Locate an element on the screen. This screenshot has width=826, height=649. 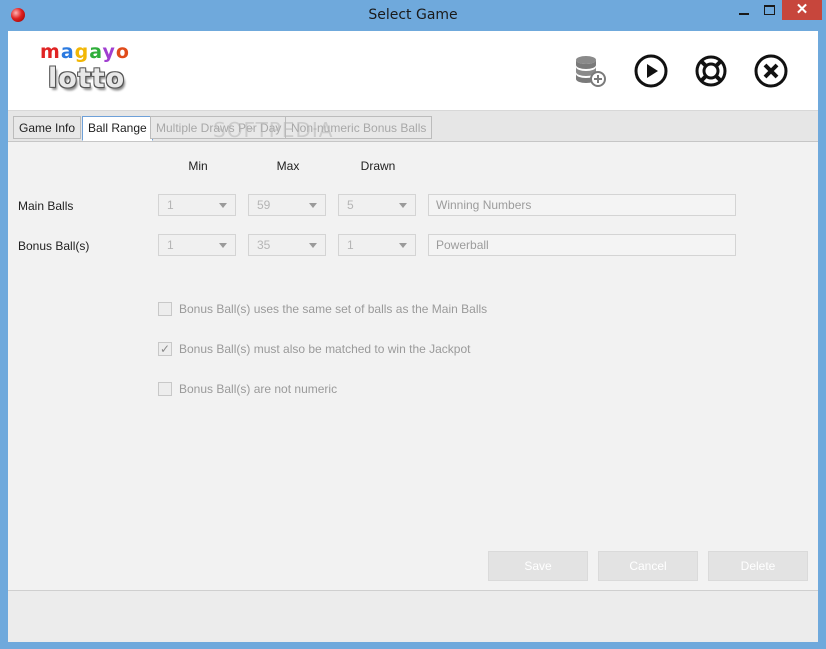
main-min-select: 1 is located at coordinates (197, 205).